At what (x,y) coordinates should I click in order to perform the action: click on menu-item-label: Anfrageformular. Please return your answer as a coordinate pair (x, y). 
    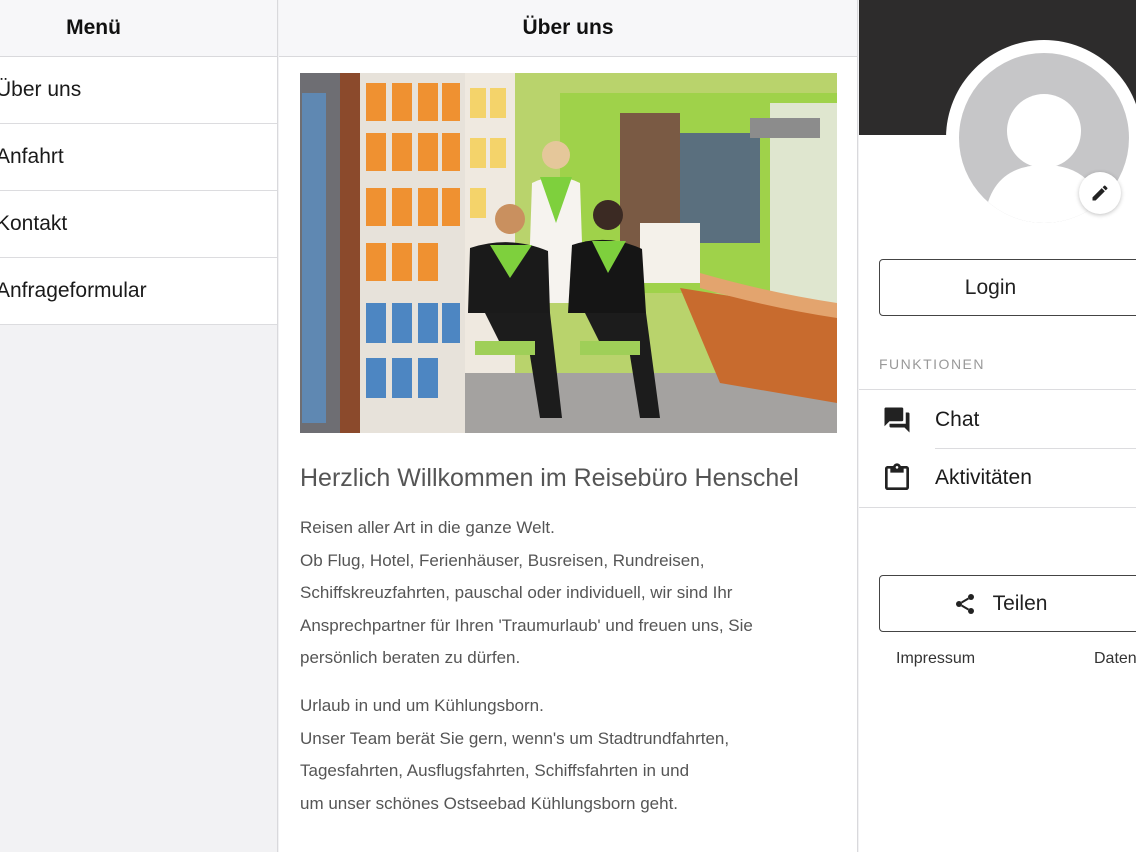
    Looking at the image, I should click on (73, 290).